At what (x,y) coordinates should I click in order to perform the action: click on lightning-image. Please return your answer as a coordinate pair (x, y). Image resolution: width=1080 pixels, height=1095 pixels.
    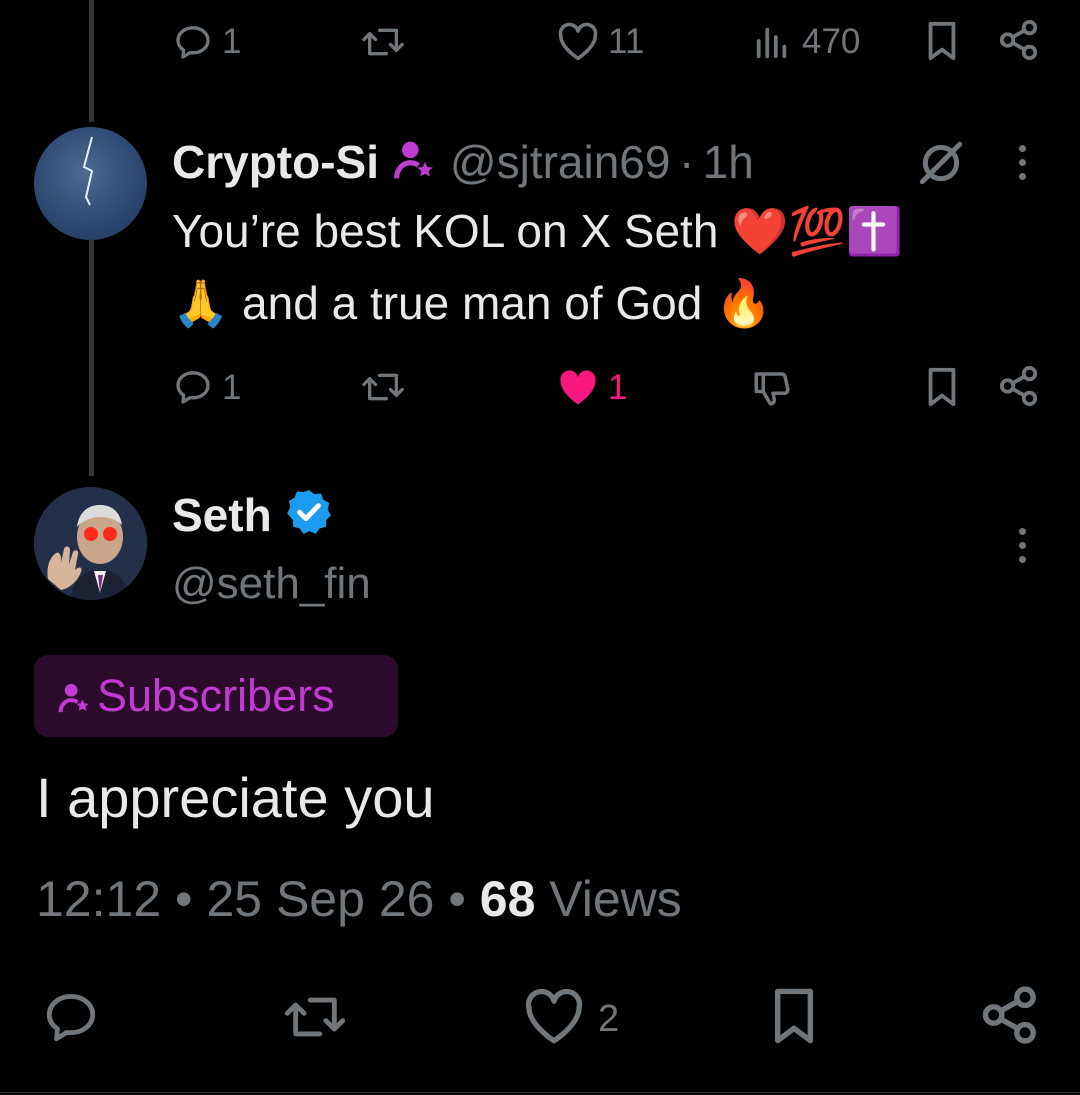
    Looking at the image, I should click on (88, 171).